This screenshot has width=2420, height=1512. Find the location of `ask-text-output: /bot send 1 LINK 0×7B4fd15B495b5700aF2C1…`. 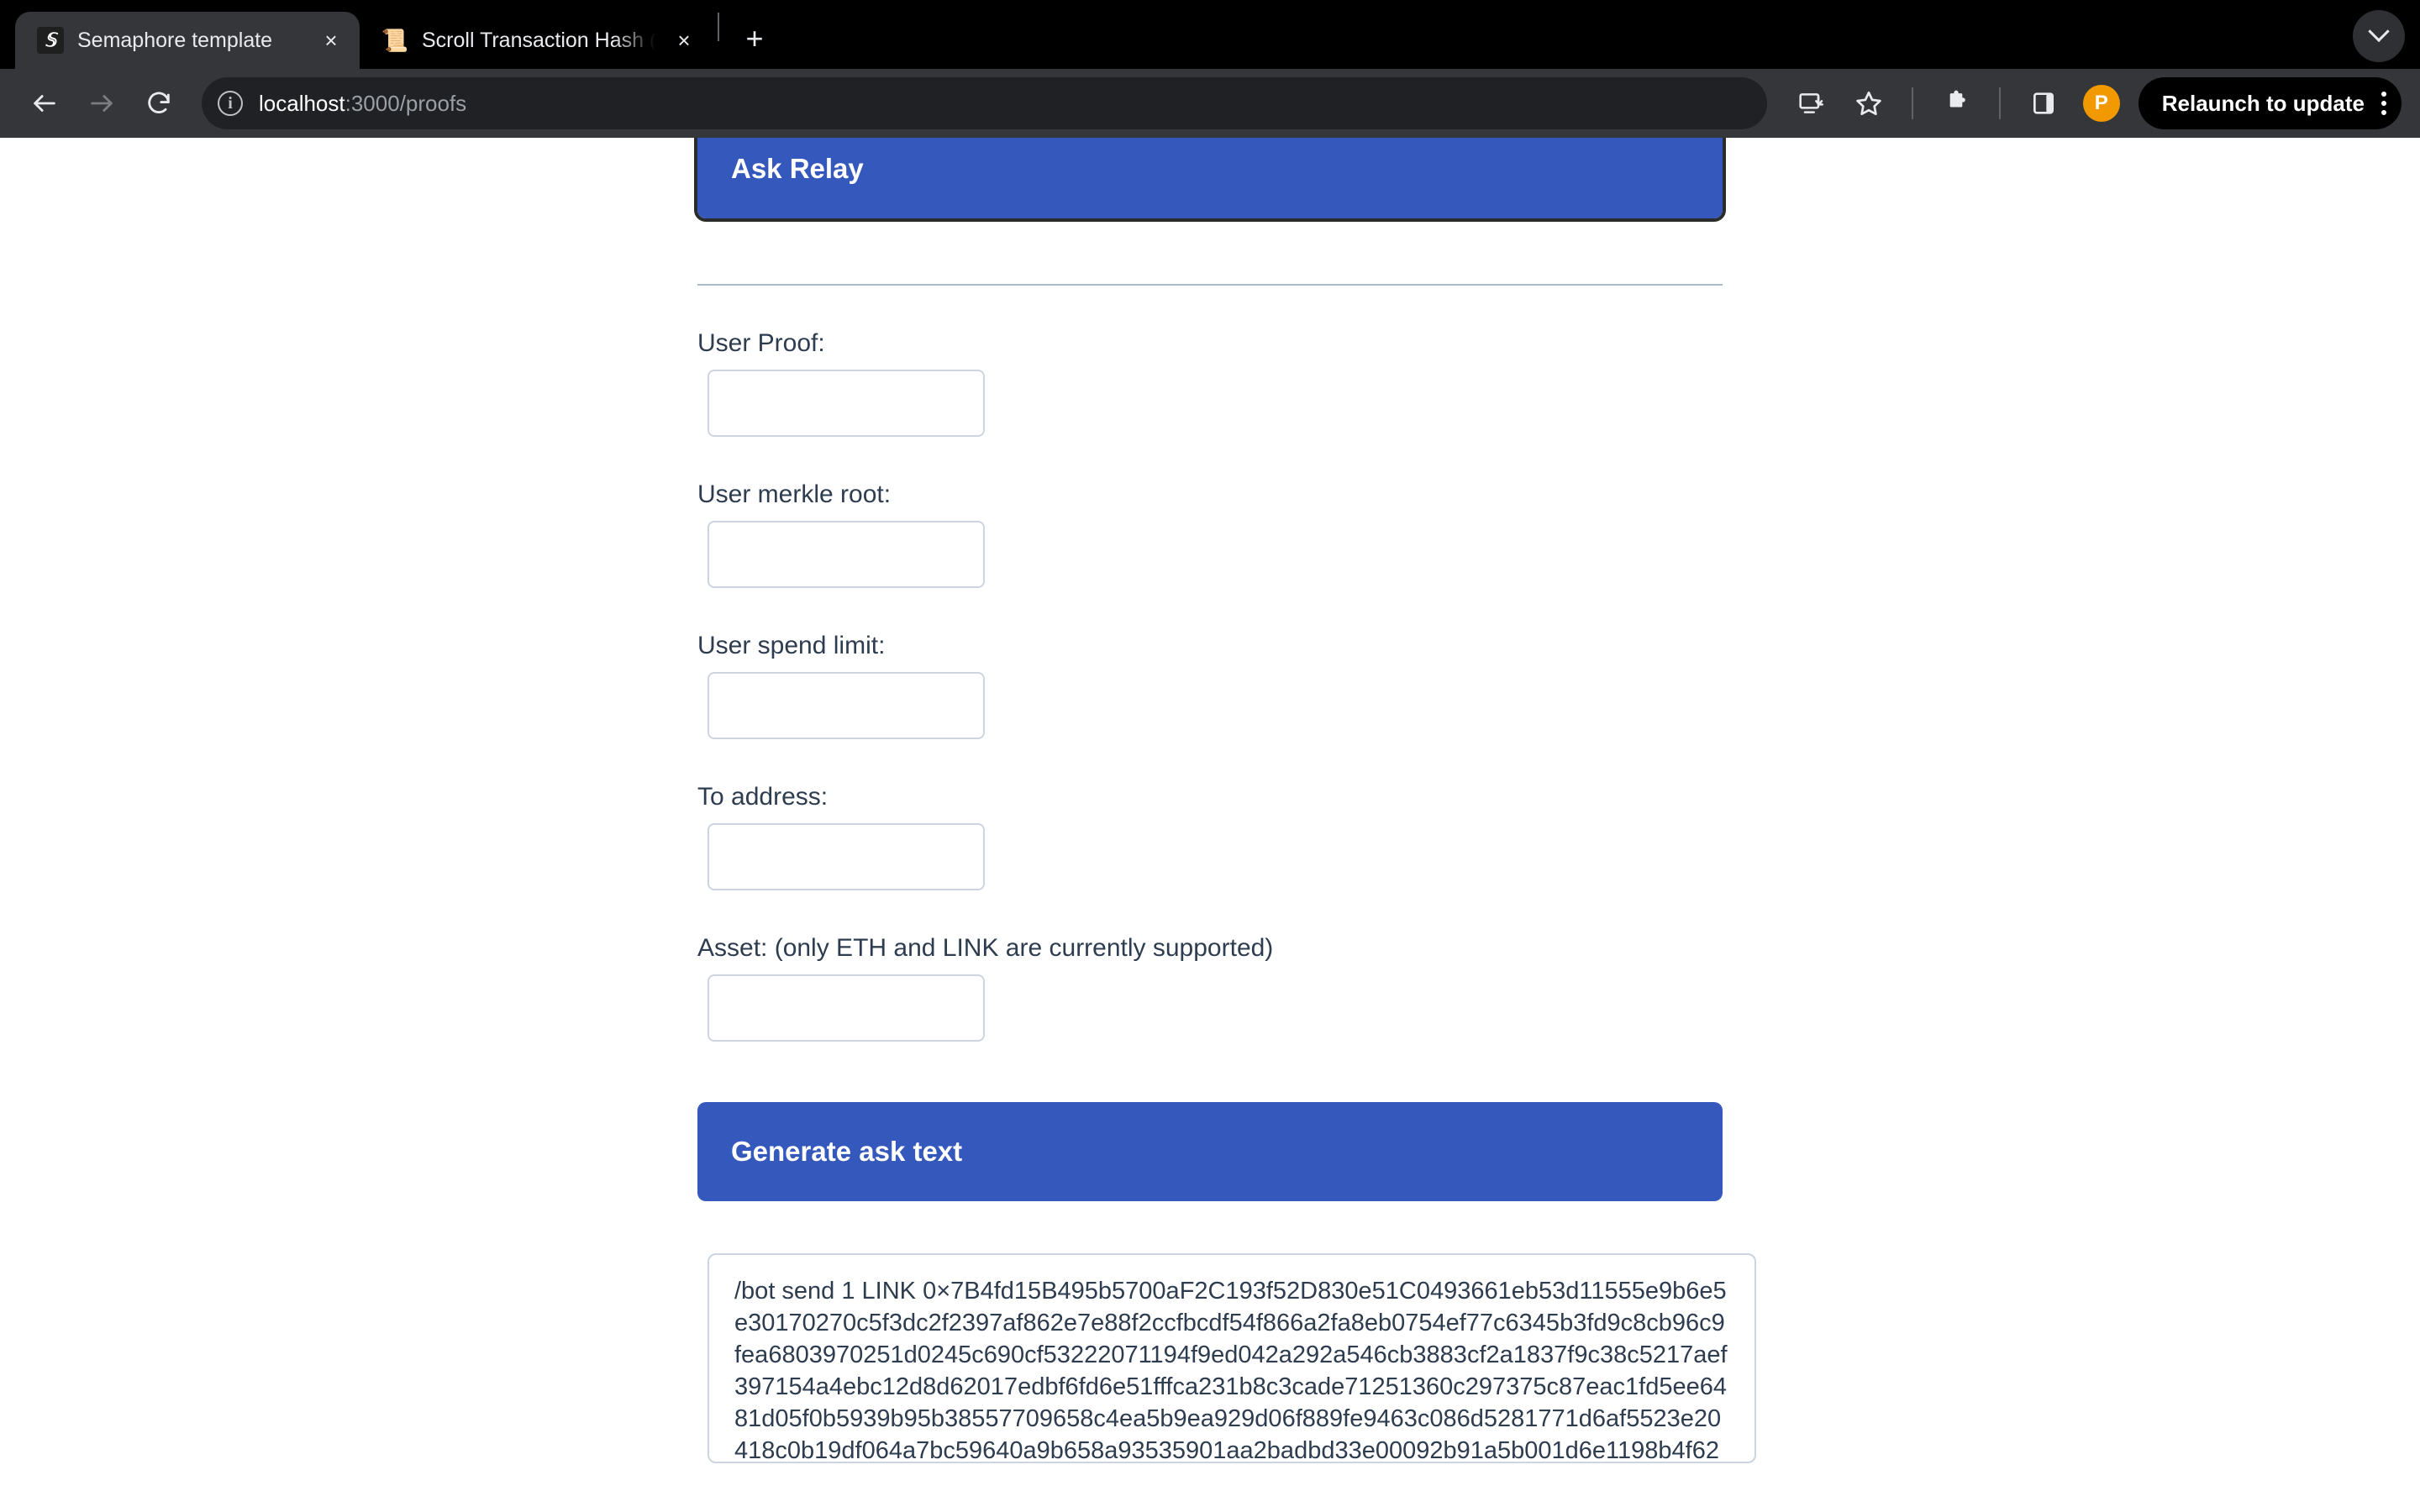

ask-text-output: /bot send 1 LINK 0×7B4fd15B495b5700aF2C1… is located at coordinates (1232, 1358).